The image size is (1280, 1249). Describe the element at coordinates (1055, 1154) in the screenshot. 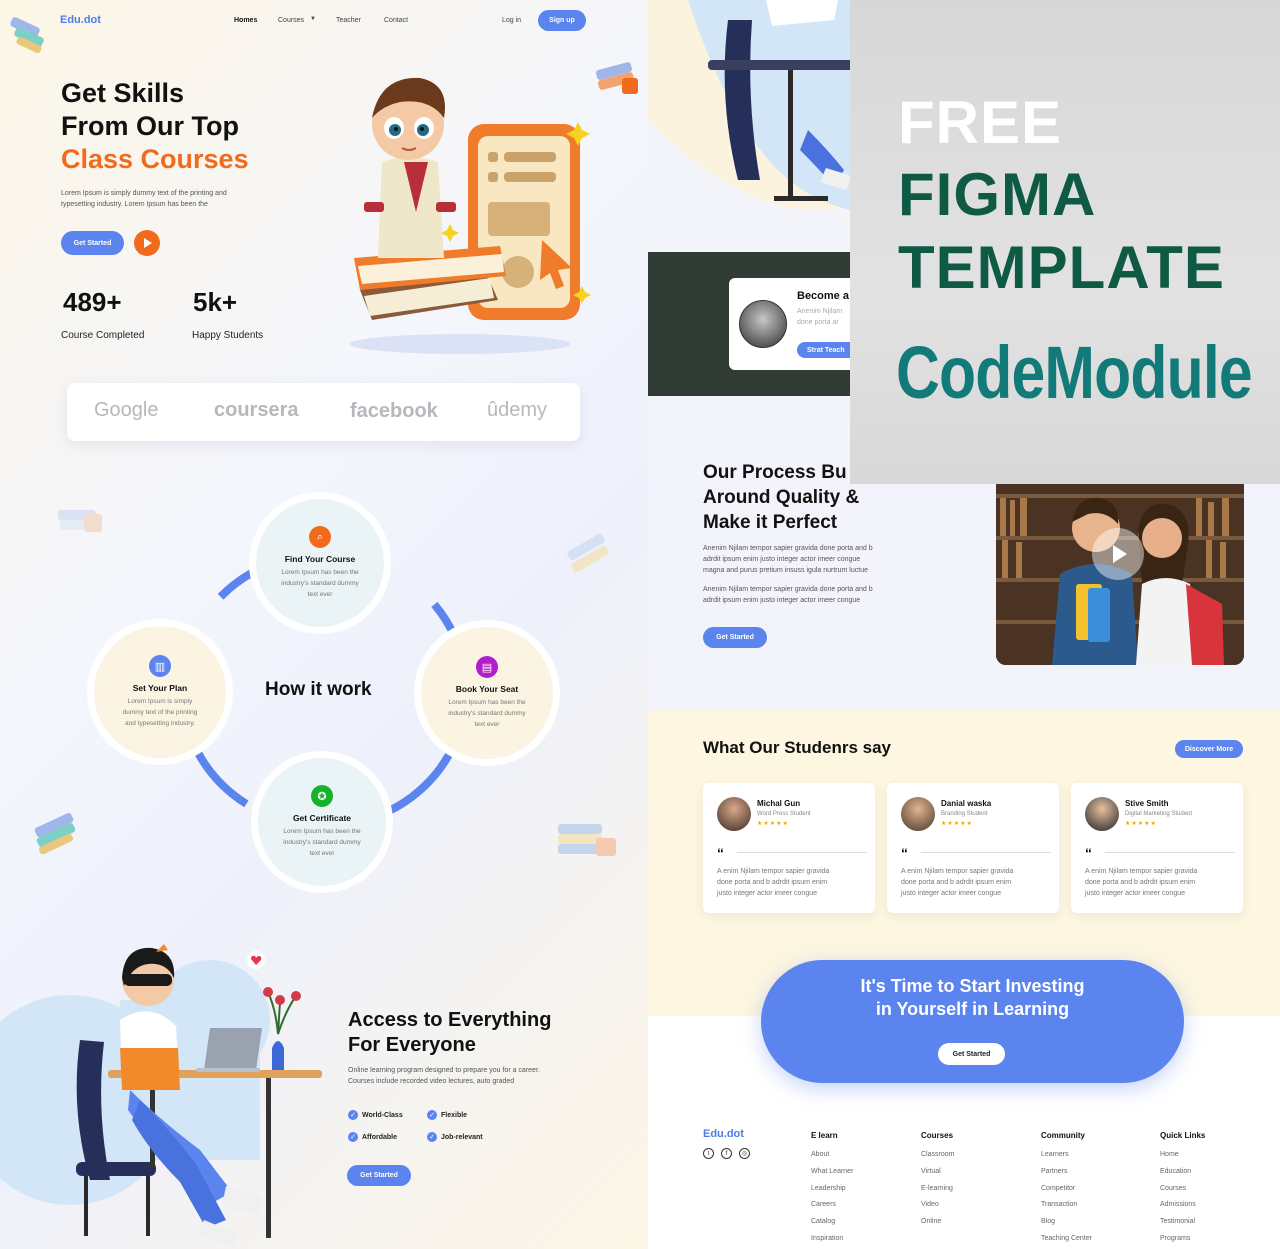

I see `footer-link: Learners` at that location.